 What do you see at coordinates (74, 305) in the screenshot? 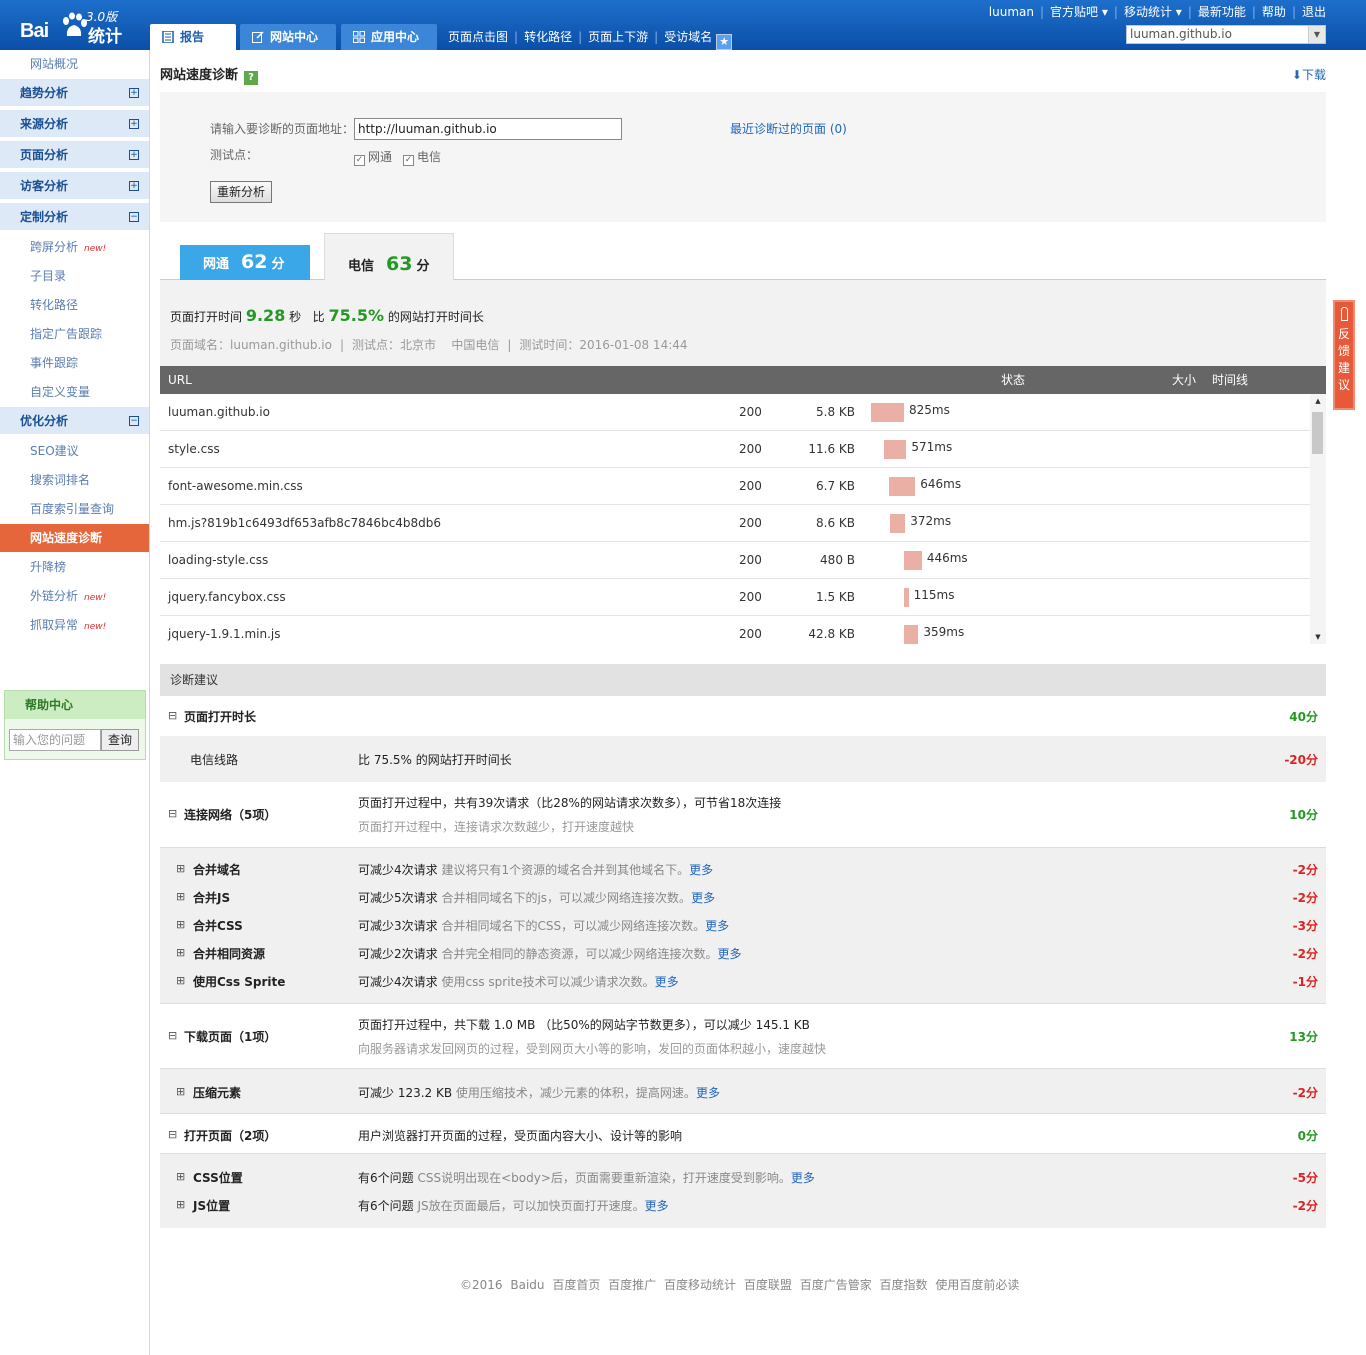
I see `sidebar-item-conversion: 转化路径` at bounding box center [74, 305].